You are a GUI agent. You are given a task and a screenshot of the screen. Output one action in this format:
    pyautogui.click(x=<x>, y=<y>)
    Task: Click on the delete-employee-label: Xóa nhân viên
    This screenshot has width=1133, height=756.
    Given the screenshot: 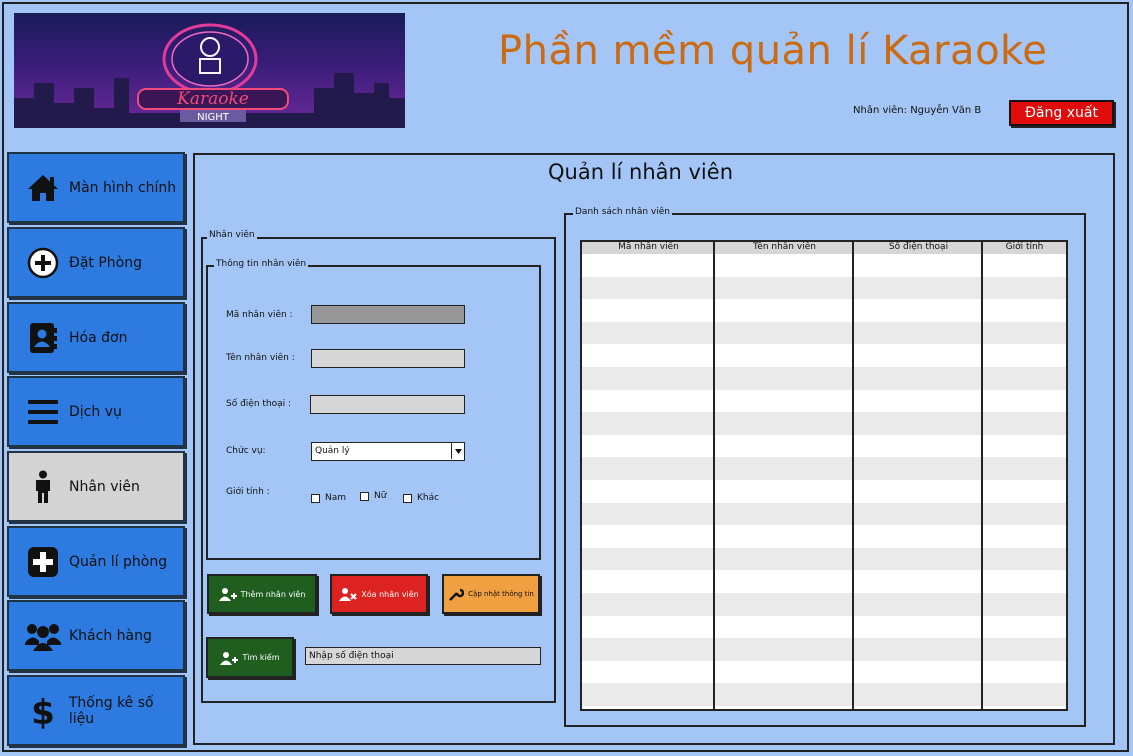 What is the action you would take?
    pyautogui.click(x=390, y=594)
    